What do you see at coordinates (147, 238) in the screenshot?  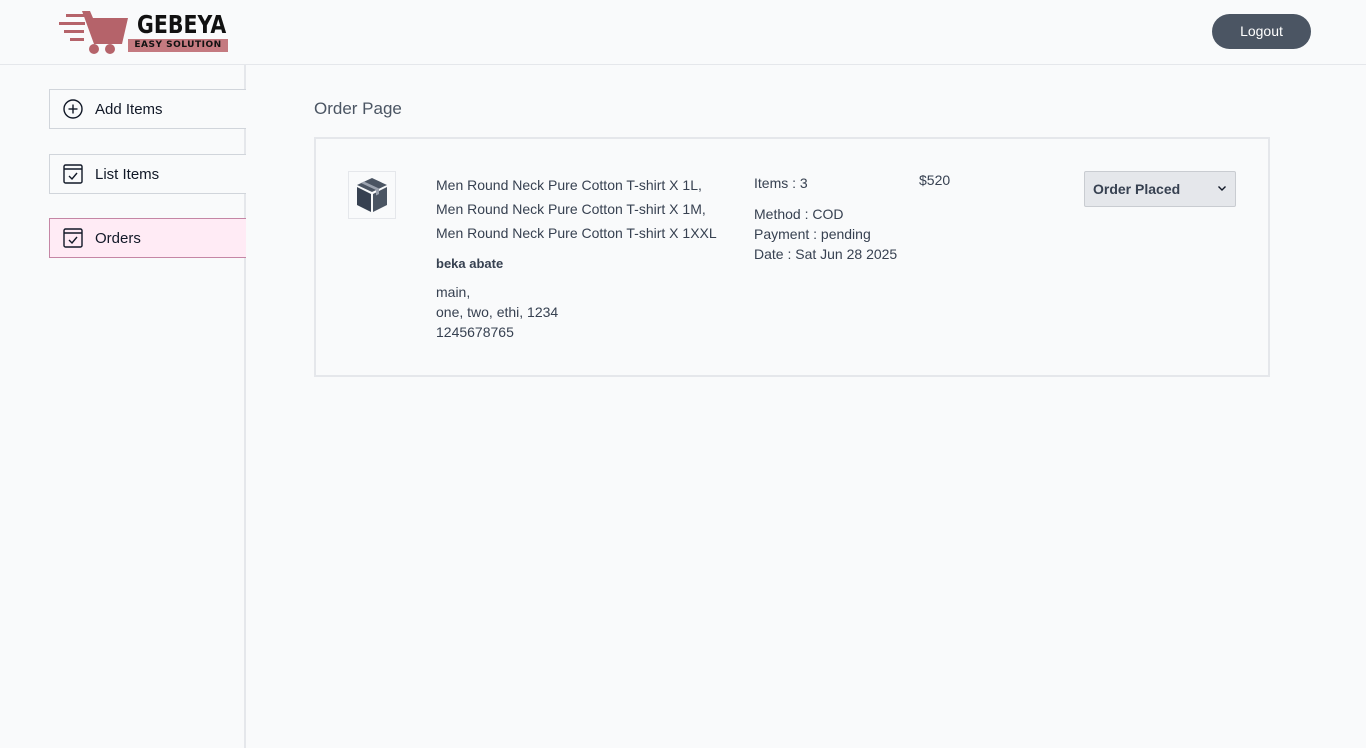 I see `sidebar-item-orders: Orders` at bounding box center [147, 238].